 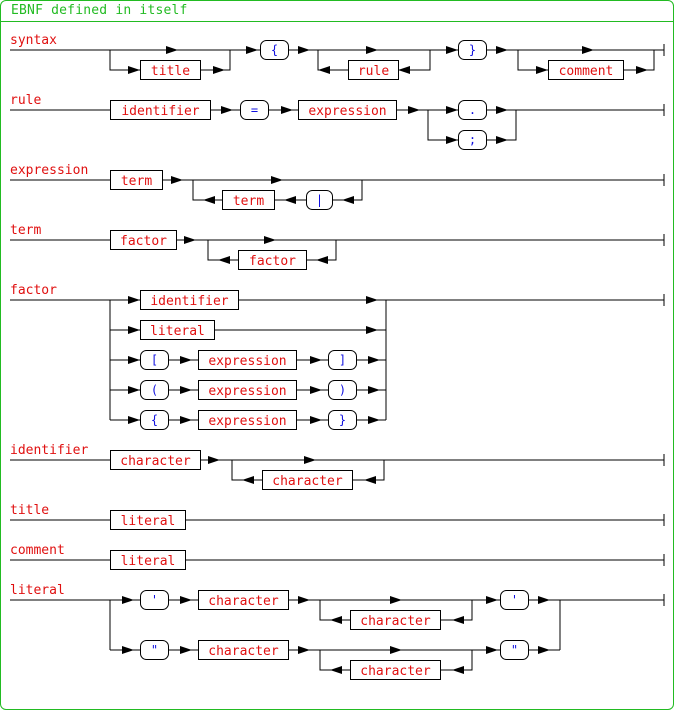 I want to click on nonterminal-label: rule, so click(x=373, y=71).